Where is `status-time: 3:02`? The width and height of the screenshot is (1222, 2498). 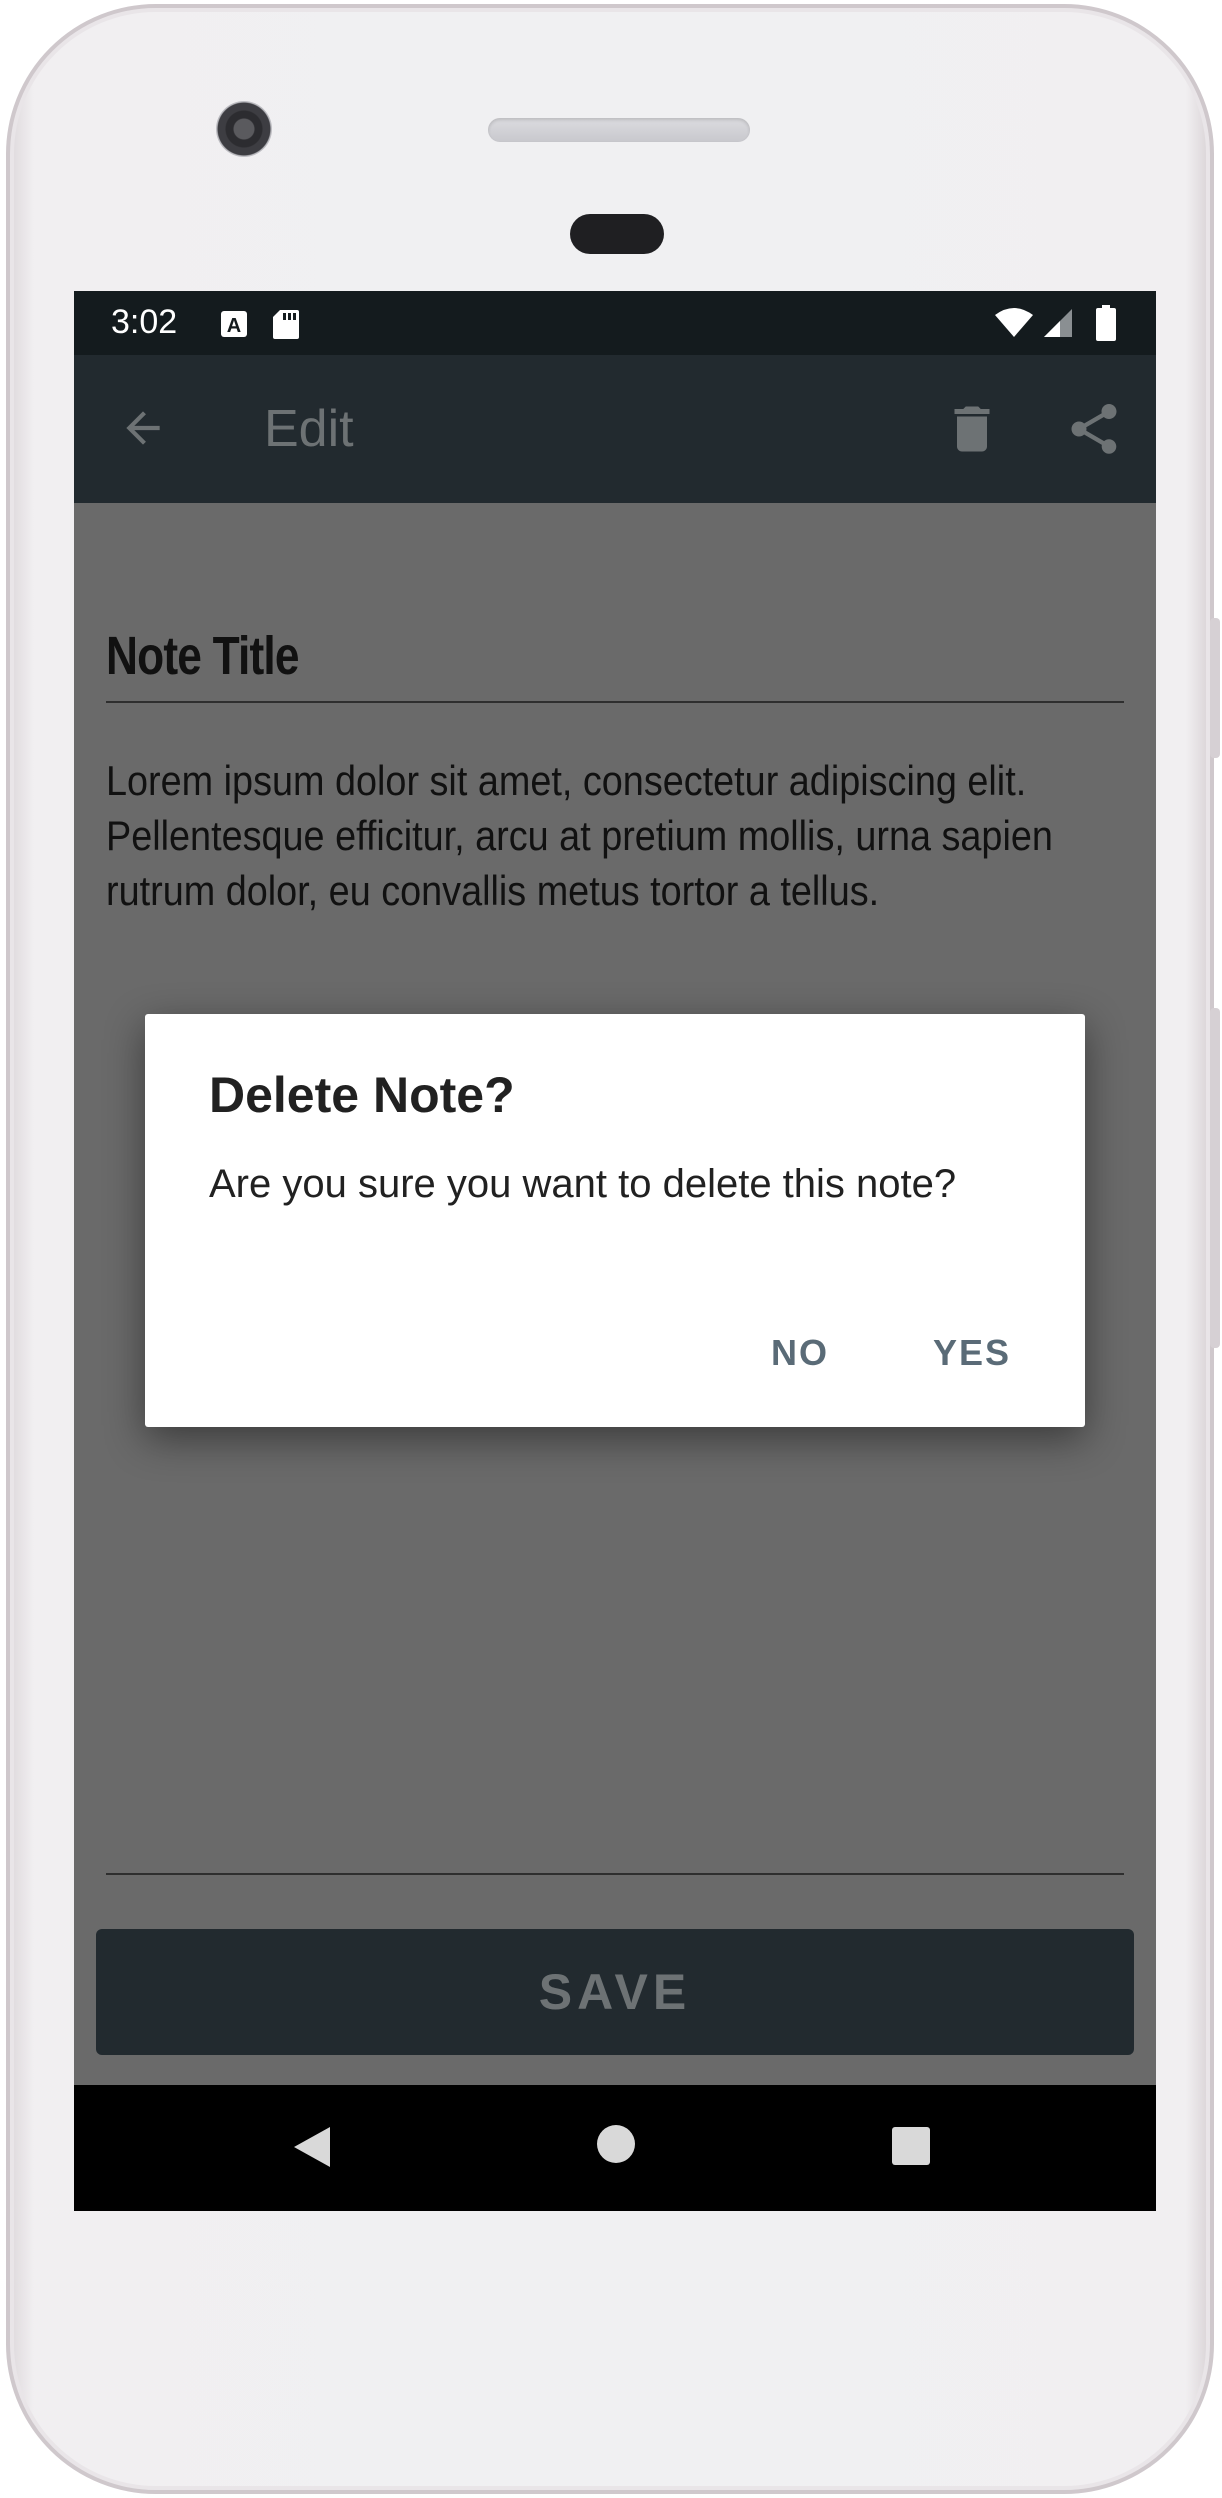
status-time: 3:02 is located at coordinates (144, 322).